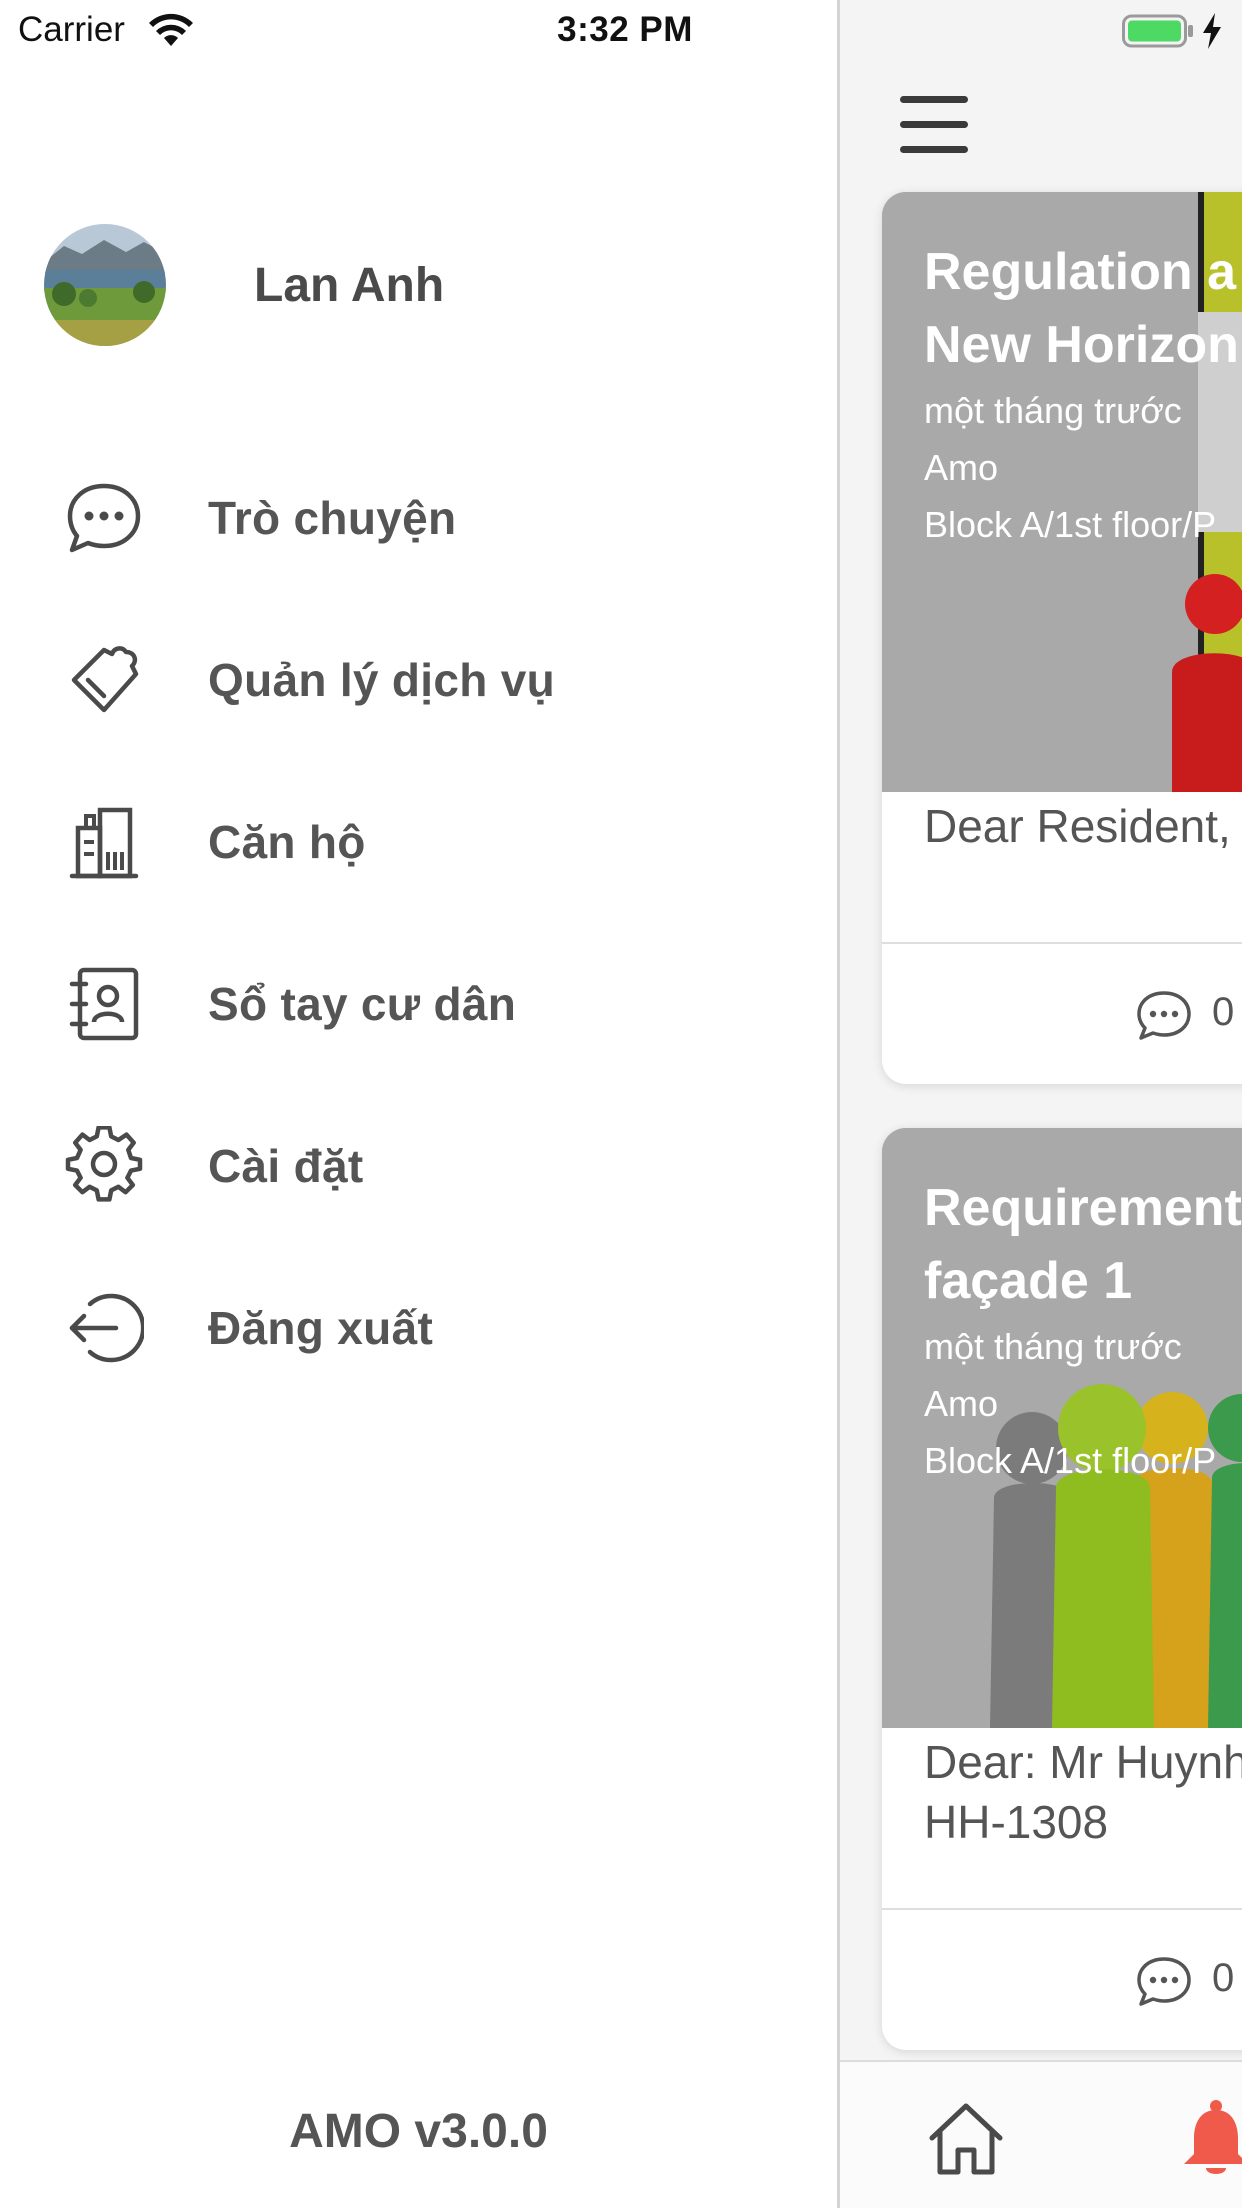  I want to click on menu-item-logout: Đăng xuất, so click(432, 1328).